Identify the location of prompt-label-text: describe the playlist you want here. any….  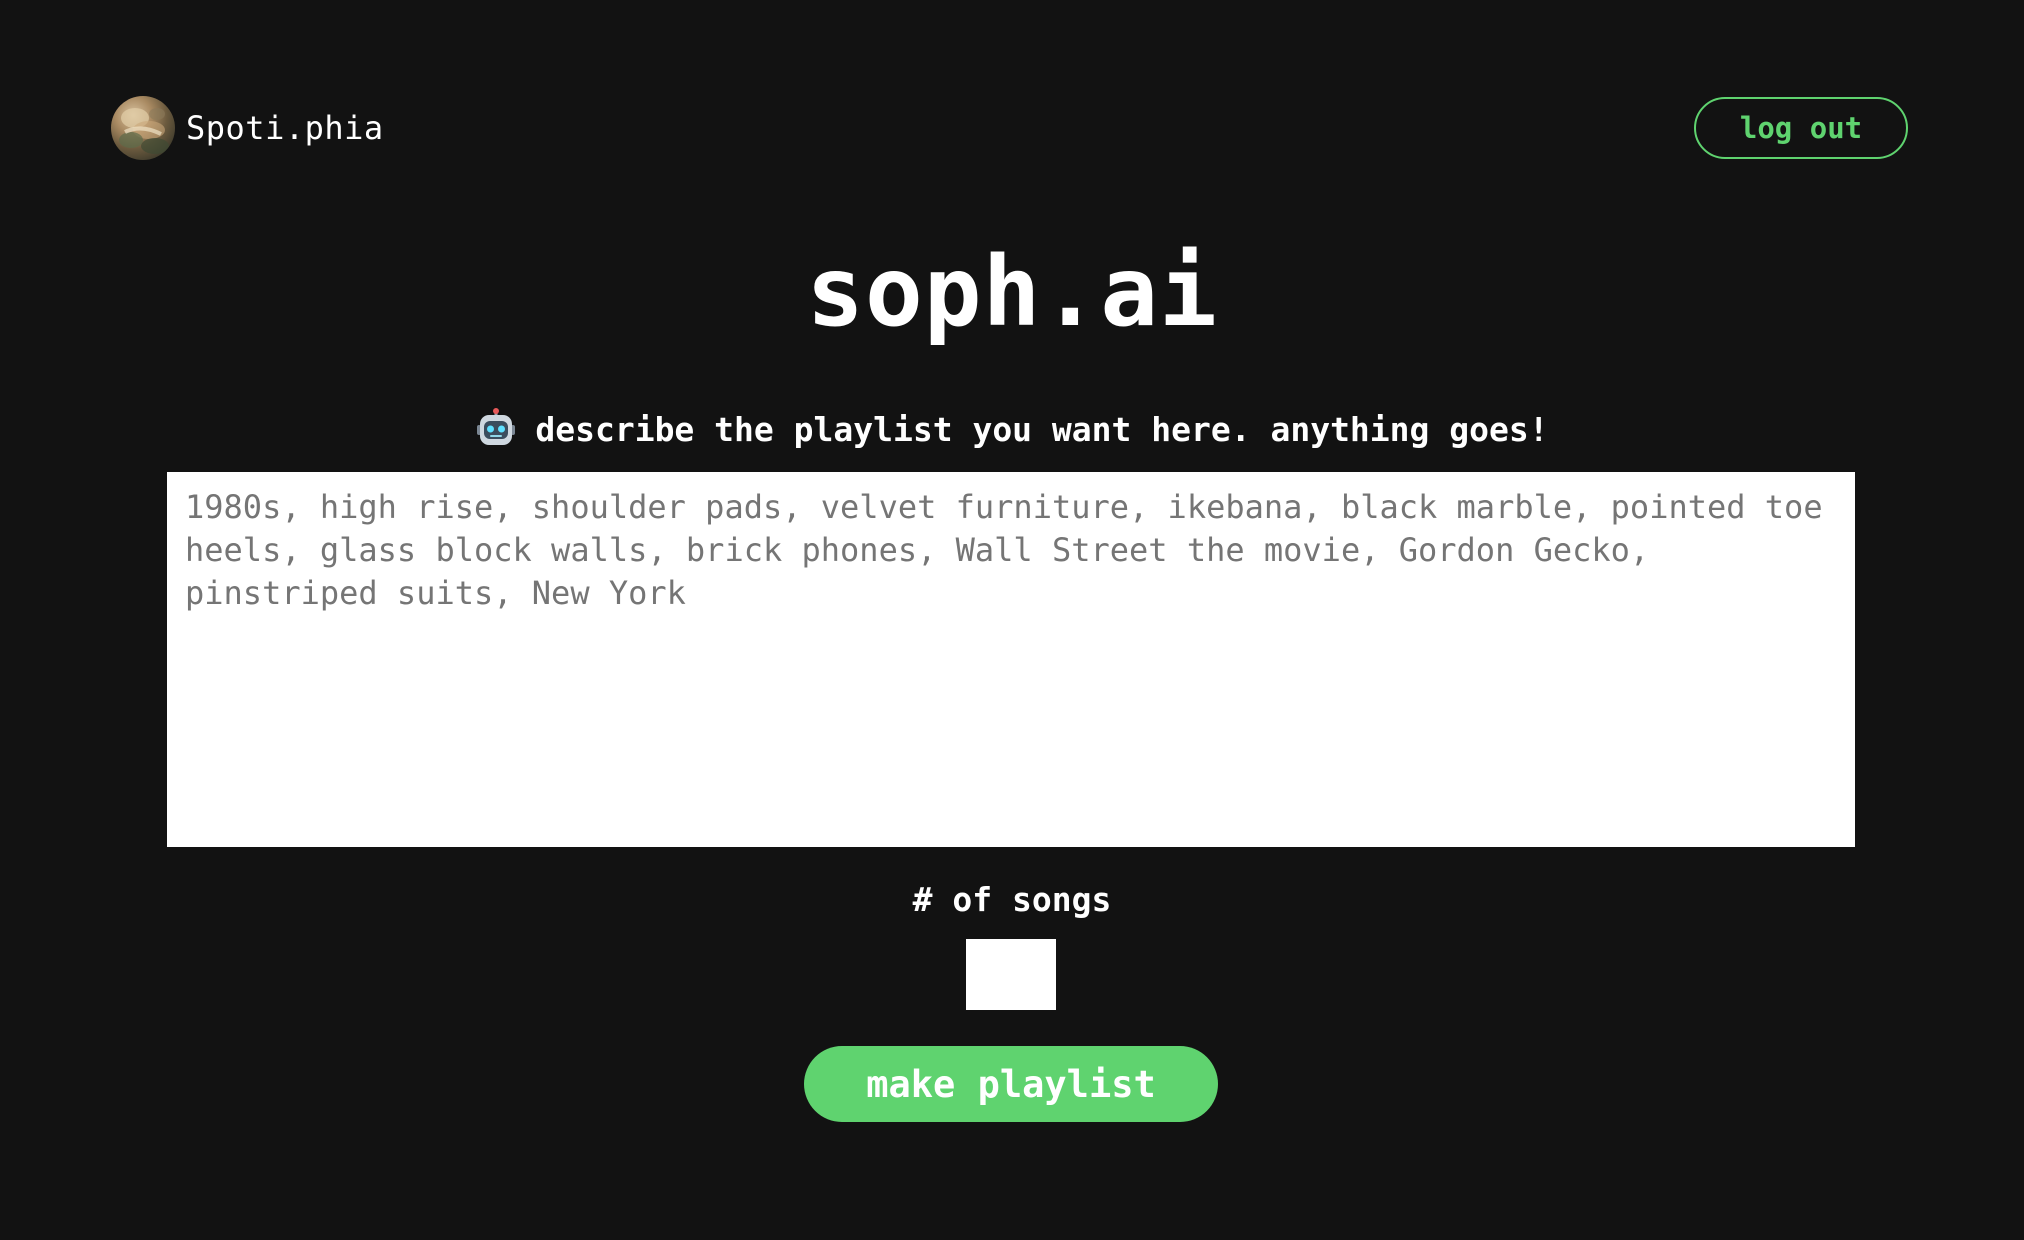
(1042, 429).